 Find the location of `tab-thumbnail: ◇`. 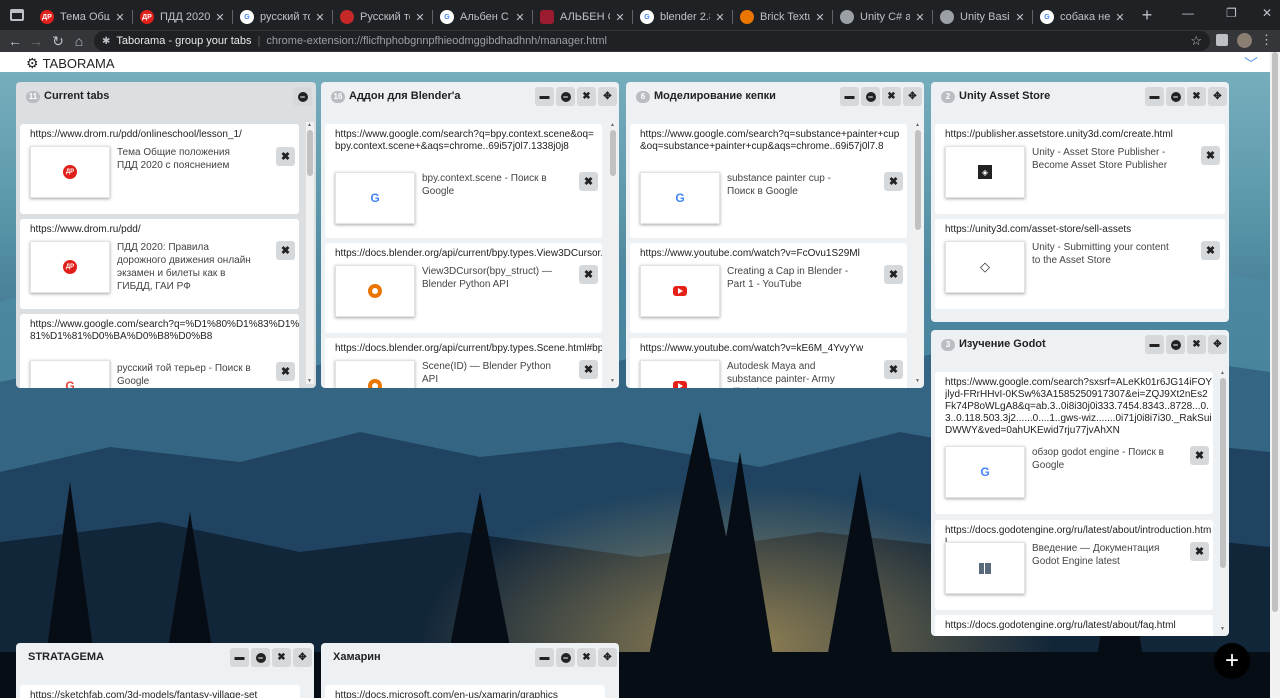

tab-thumbnail: ◇ is located at coordinates (985, 267).